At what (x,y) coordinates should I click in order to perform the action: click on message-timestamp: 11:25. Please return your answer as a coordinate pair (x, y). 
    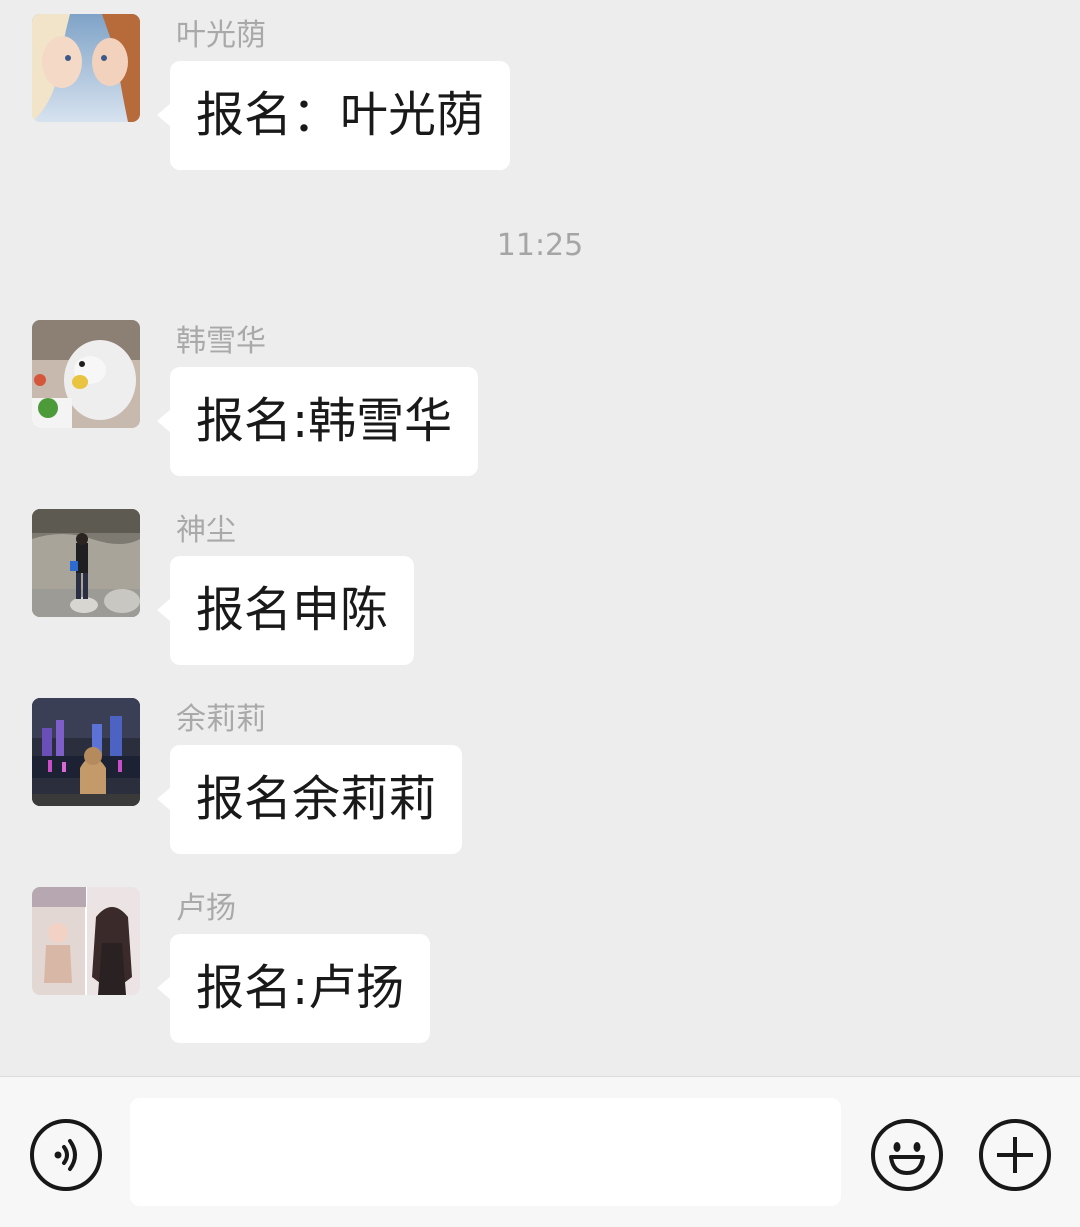
    Looking at the image, I should click on (540, 245).